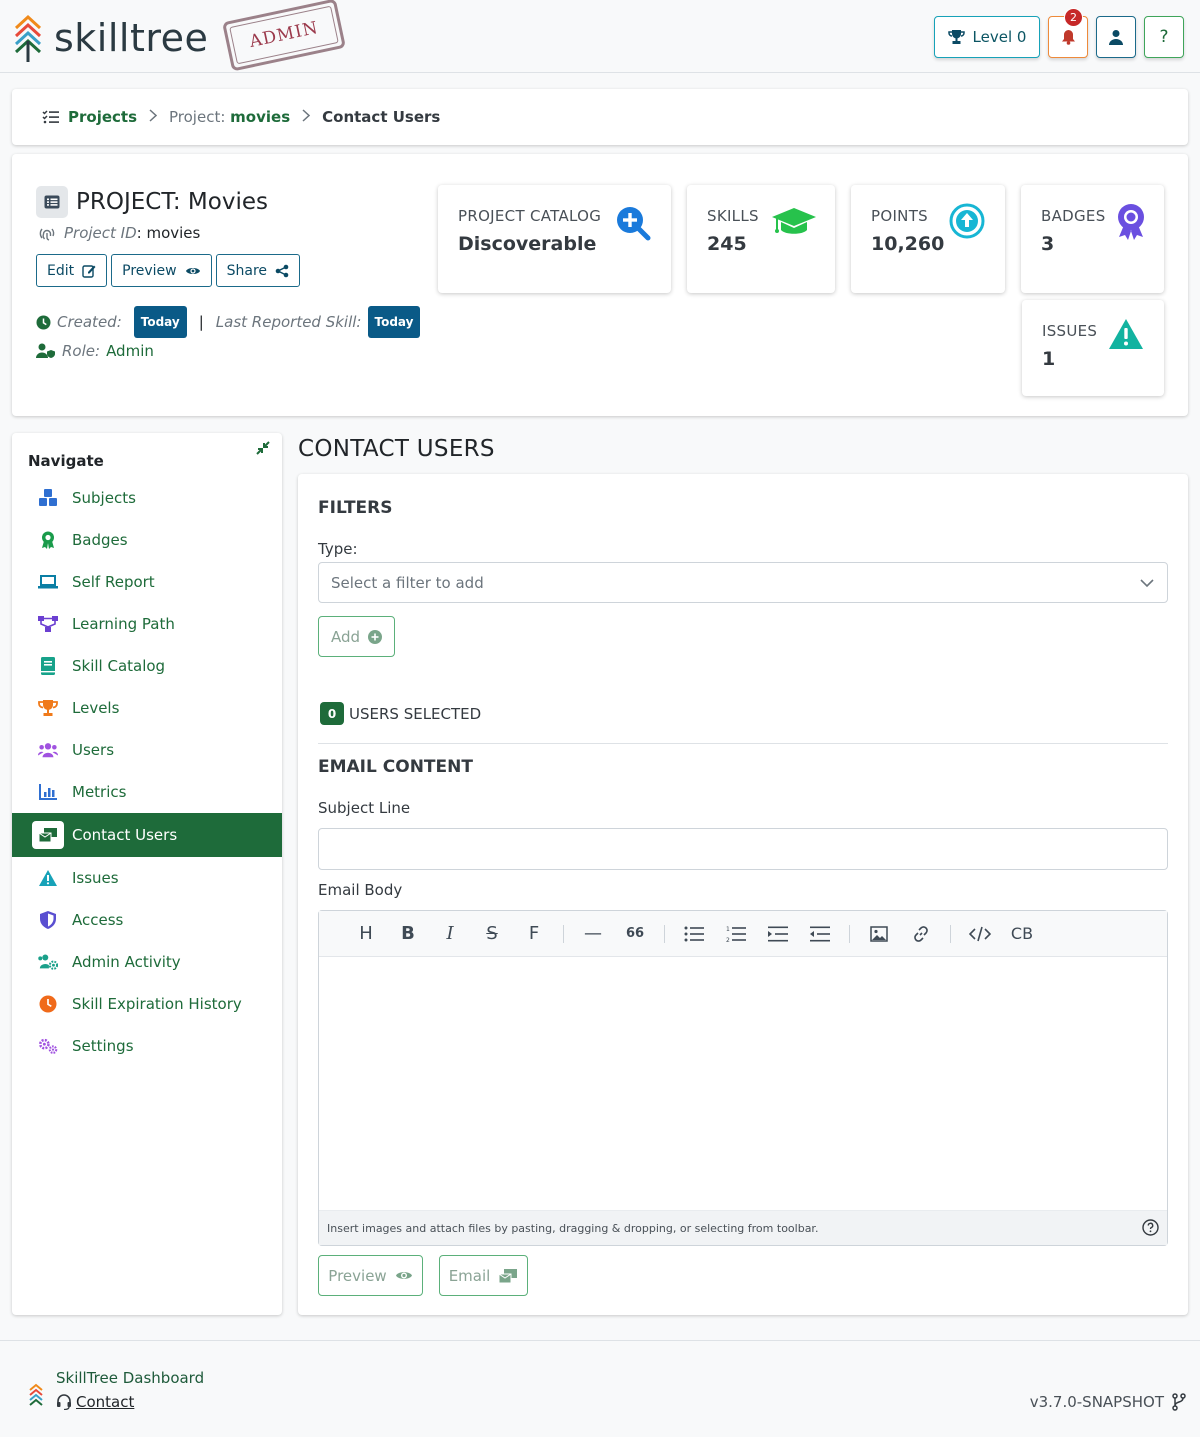  I want to click on share-label: Share, so click(247, 270).